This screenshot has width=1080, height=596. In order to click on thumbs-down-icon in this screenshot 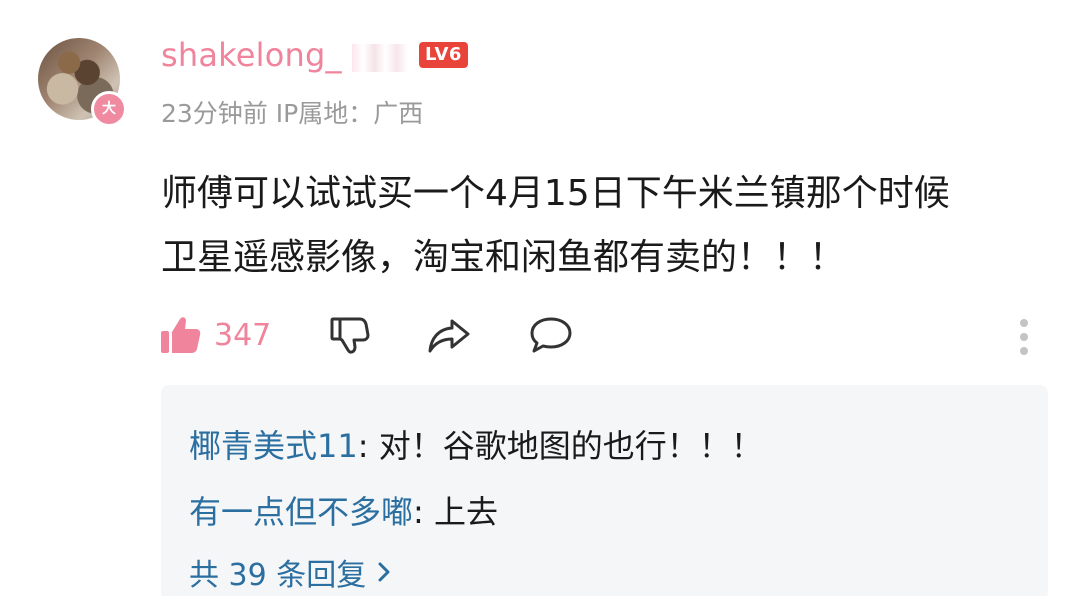, I will do `click(350, 335)`.